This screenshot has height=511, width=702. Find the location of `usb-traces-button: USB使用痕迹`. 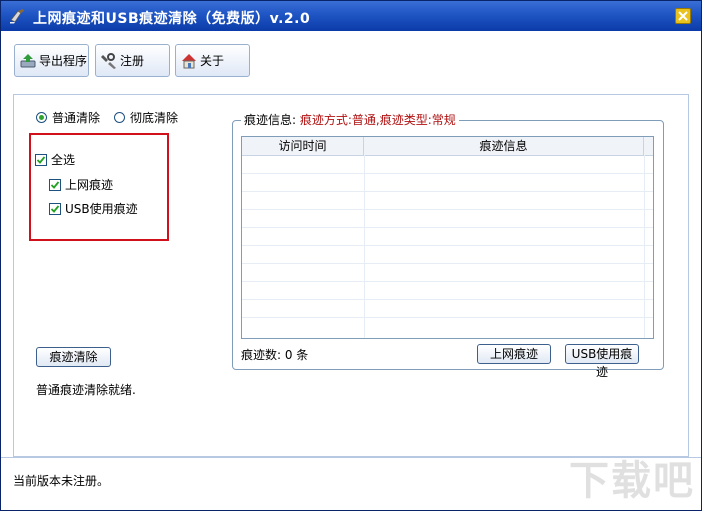

usb-traces-button: USB使用痕迹 is located at coordinates (602, 361).